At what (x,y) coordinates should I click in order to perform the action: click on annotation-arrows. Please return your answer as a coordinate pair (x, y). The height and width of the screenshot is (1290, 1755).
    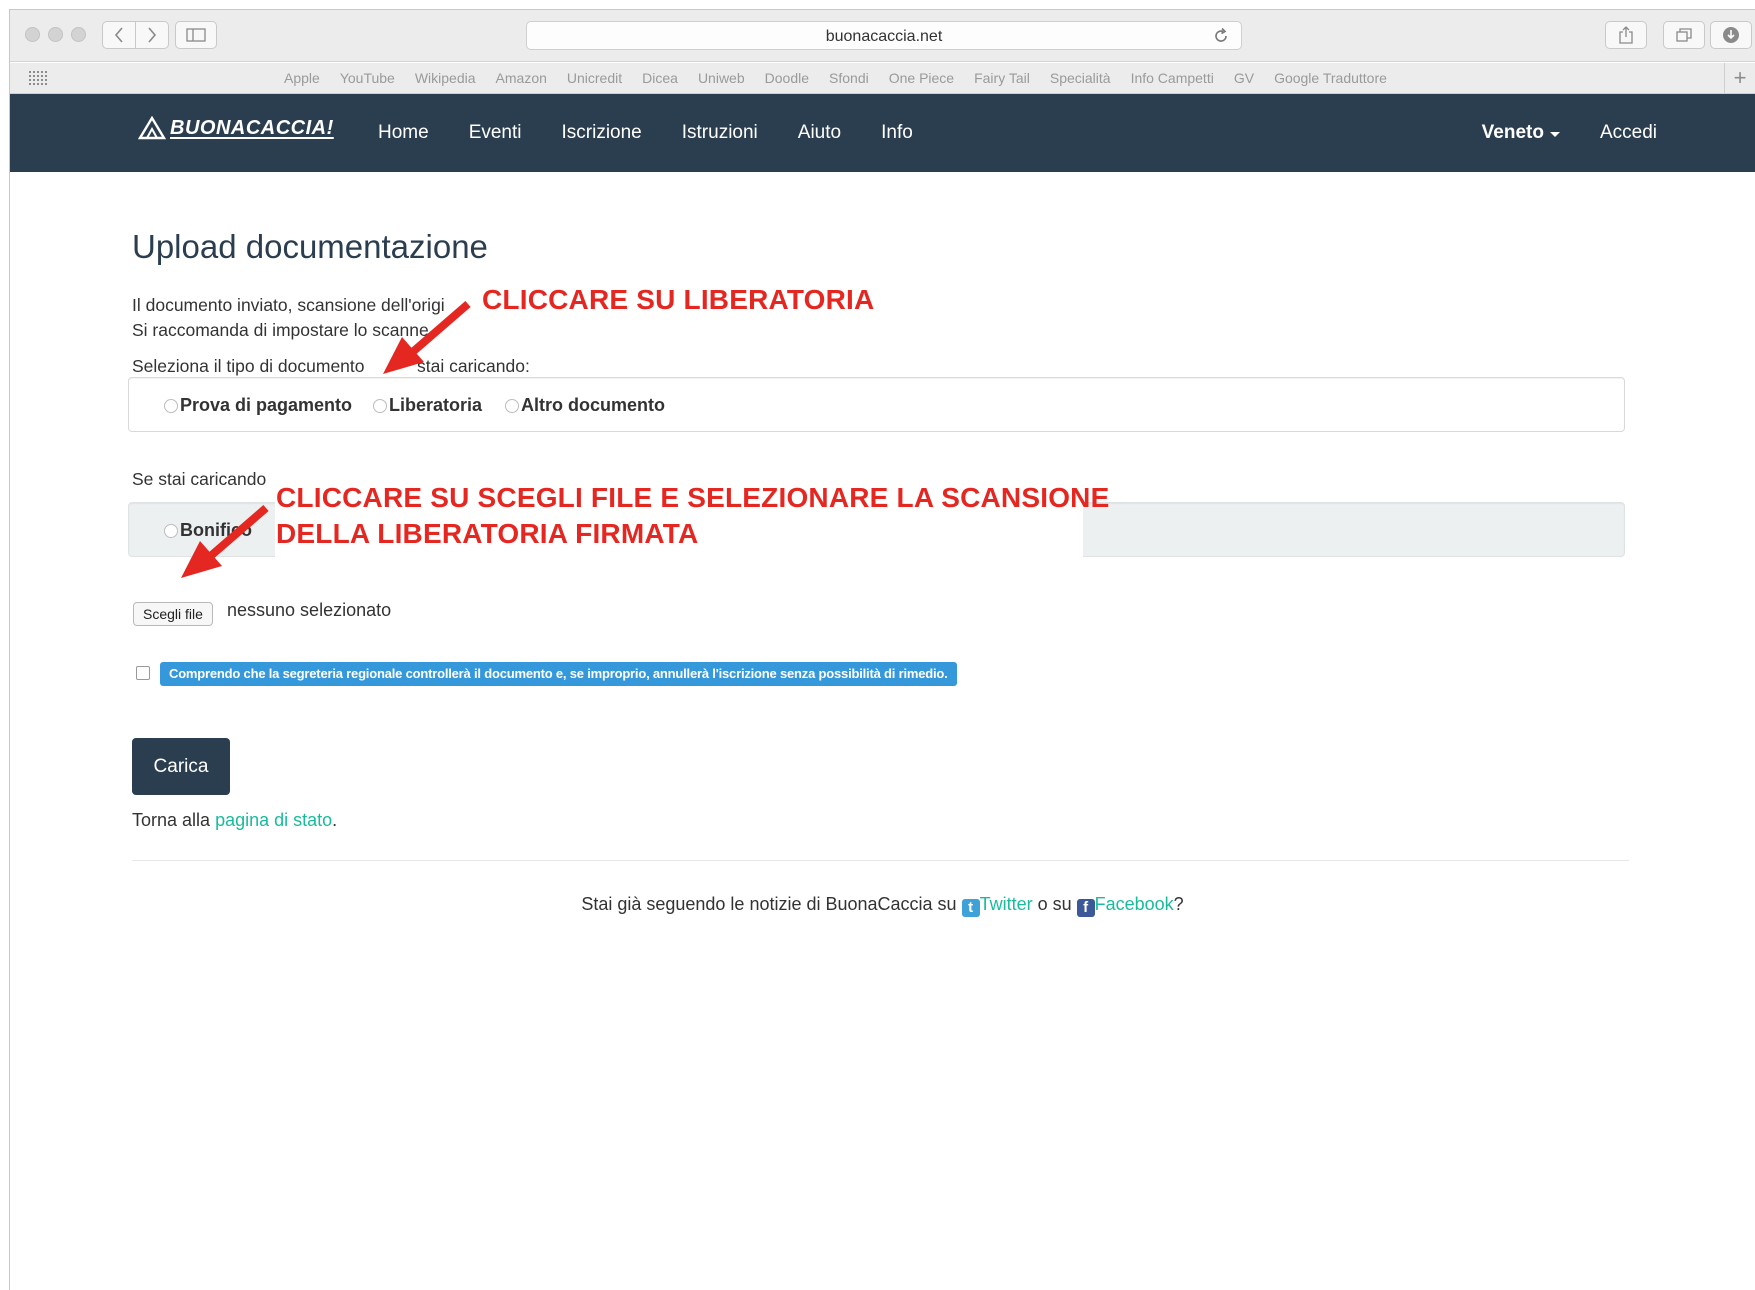
    Looking at the image, I should click on (326, 439).